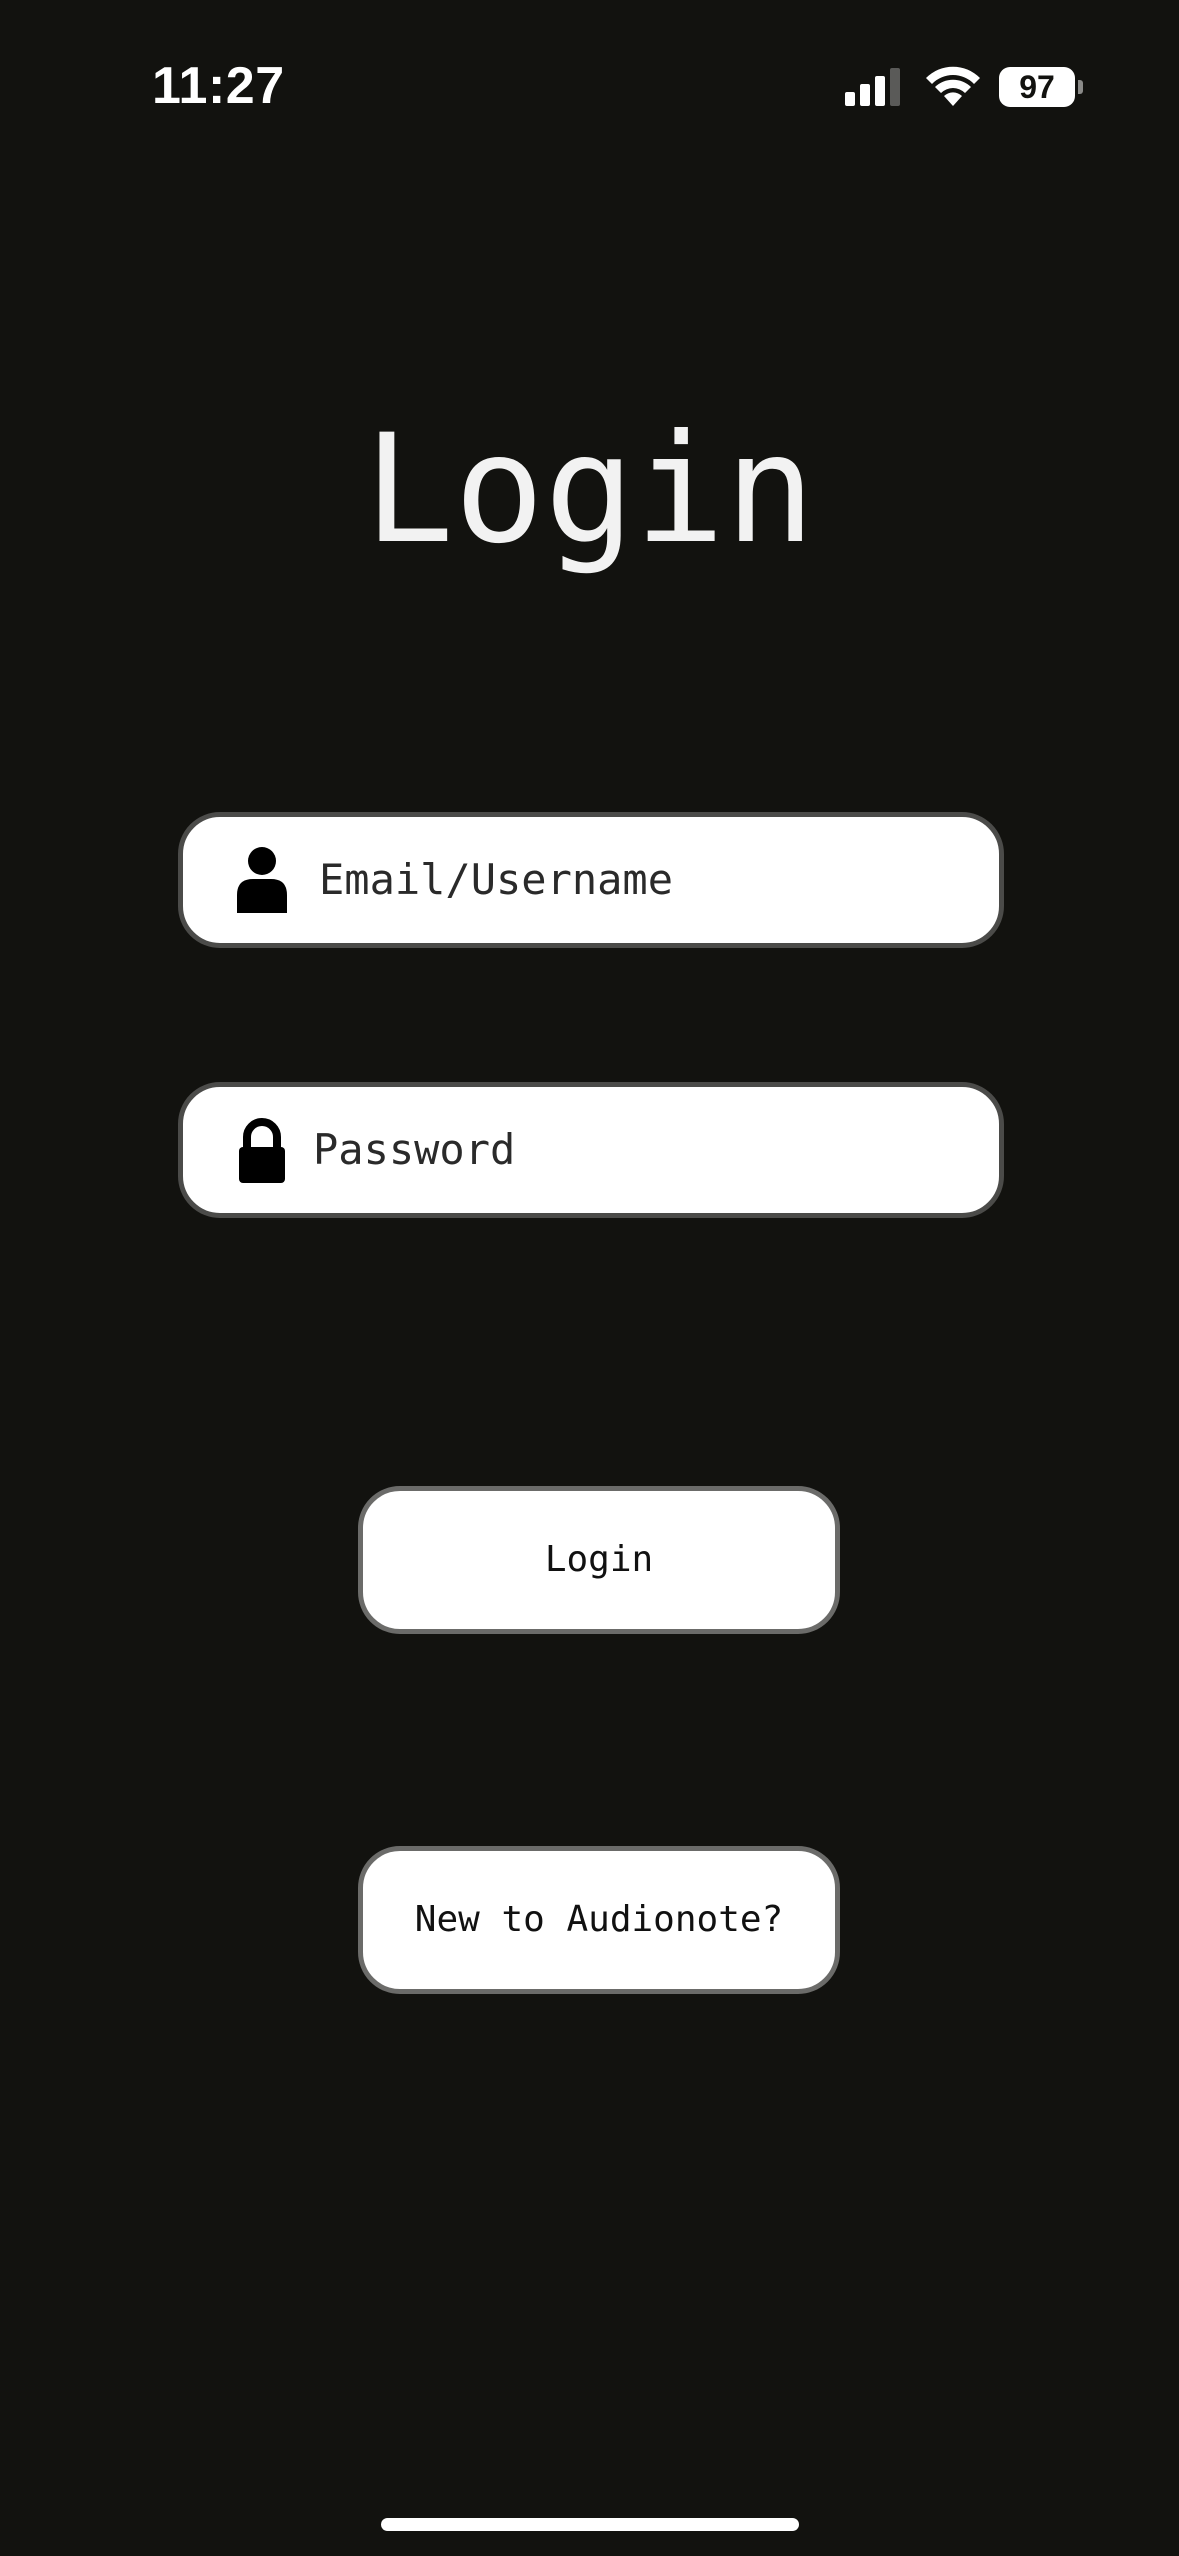 The image size is (1179, 2556). I want to click on email-placeholder: Email/Username, so click(496, 879).